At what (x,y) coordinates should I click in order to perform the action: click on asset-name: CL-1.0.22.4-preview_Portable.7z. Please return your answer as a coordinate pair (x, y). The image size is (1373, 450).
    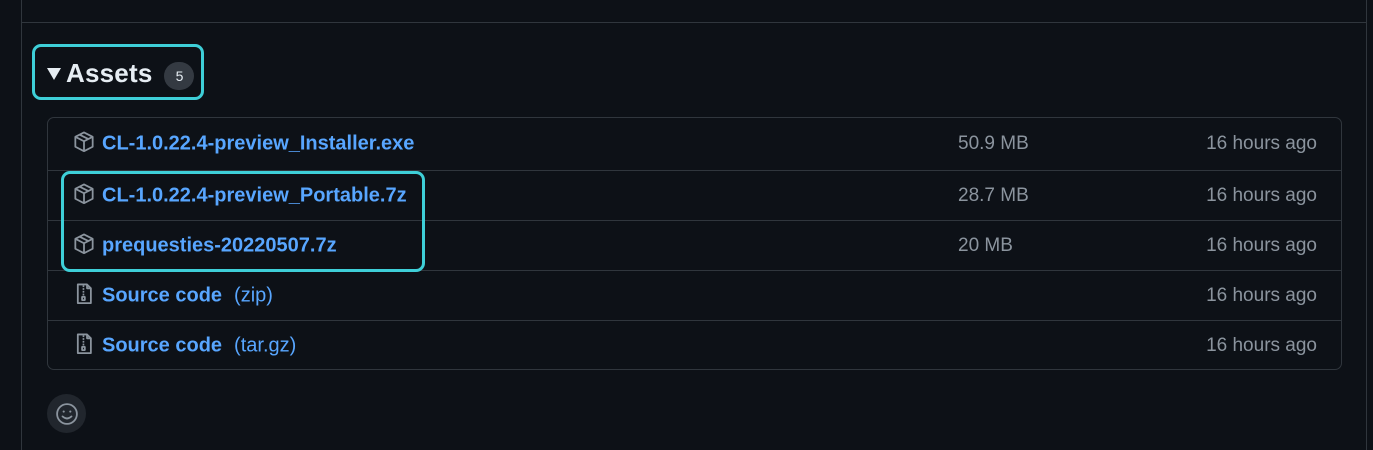
    Looking at the image, I should click on (254, 195).